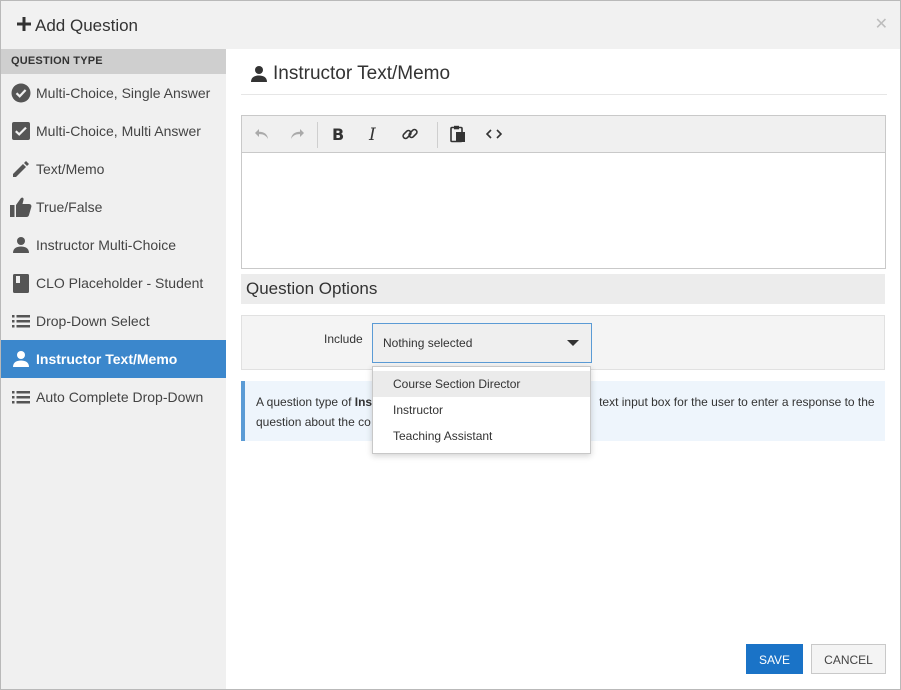  I want to click on sidebar-item-clo-placeholder: CLO Placeholder - Student, so click(113, 283).